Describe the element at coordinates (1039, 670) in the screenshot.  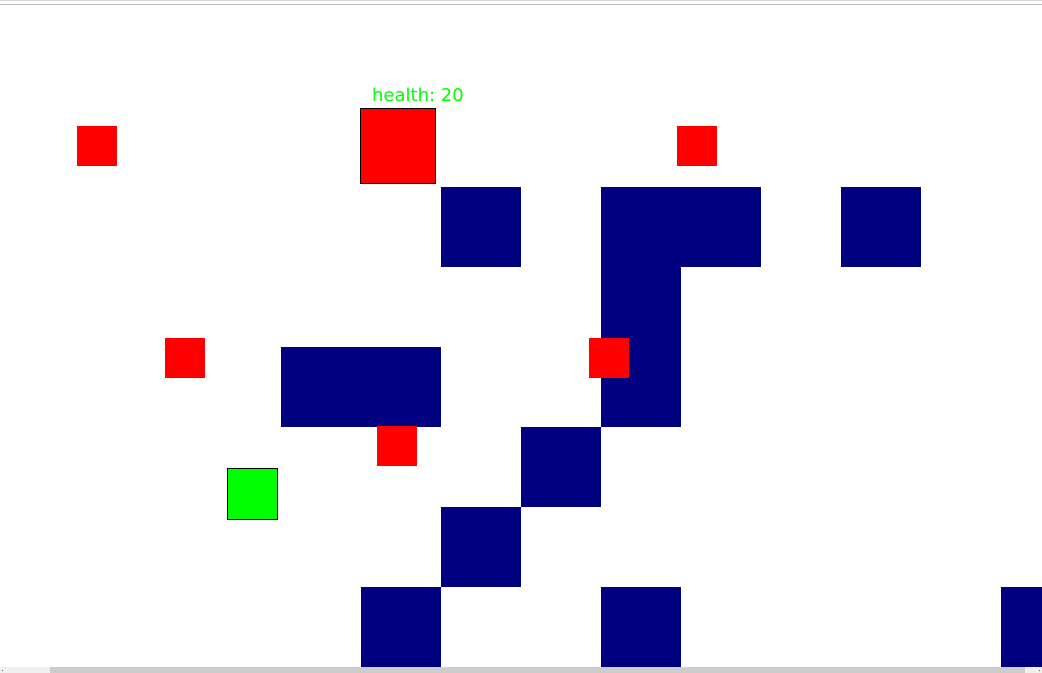
I see `scroll-right-icon` at that location.